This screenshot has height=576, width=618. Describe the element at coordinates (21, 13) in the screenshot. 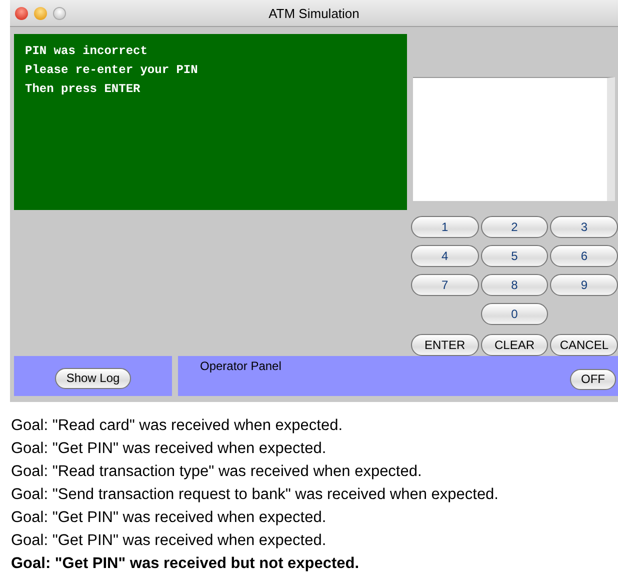

I see `close-icon` at that location.